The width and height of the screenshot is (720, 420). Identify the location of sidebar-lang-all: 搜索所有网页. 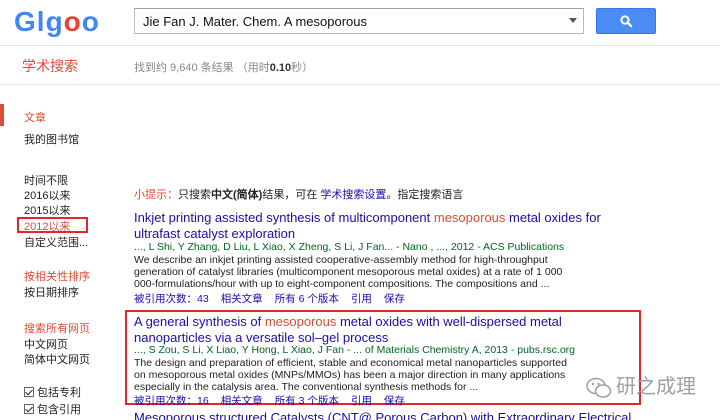
(57, 328).